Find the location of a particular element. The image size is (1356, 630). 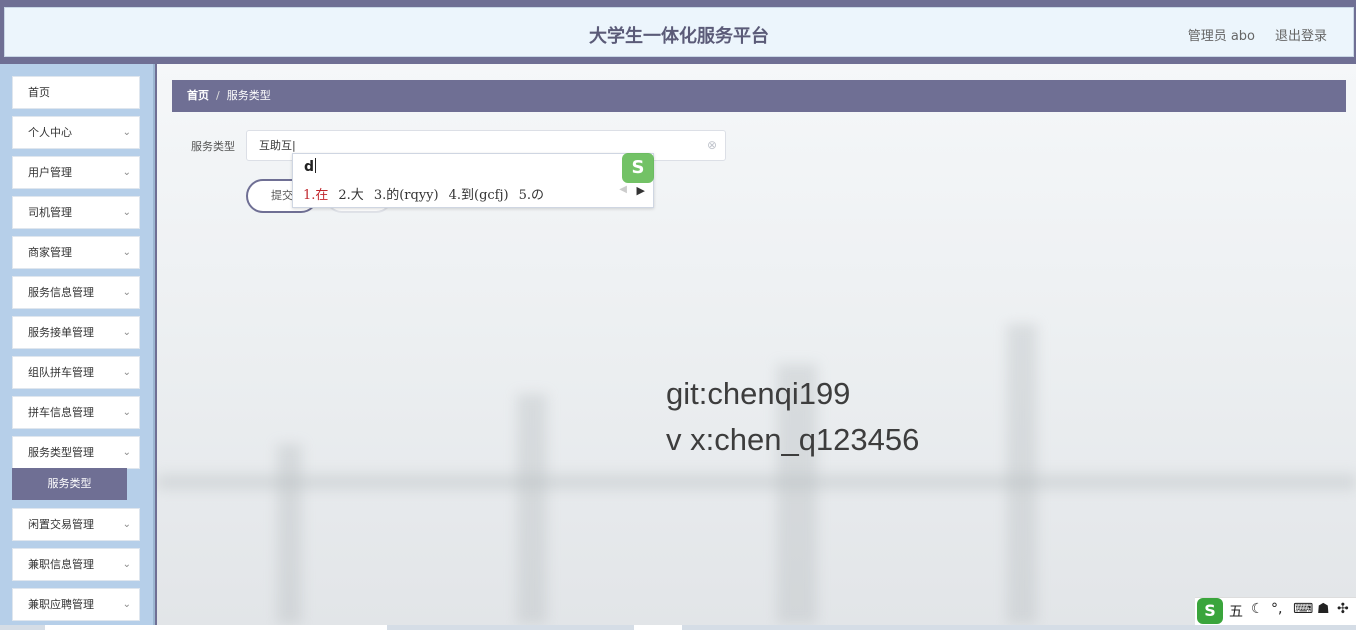

sidebar-item-part-time-apply: 兼职应聘管理 ⌄ is located at coordinates (76, 604).